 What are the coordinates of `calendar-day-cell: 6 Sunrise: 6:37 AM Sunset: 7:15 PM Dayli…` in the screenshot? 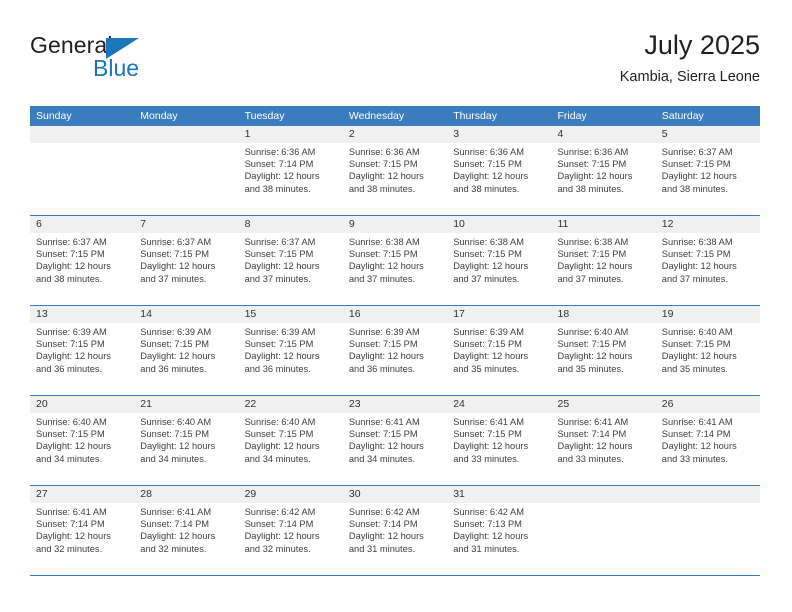 It's located at (82, 260).